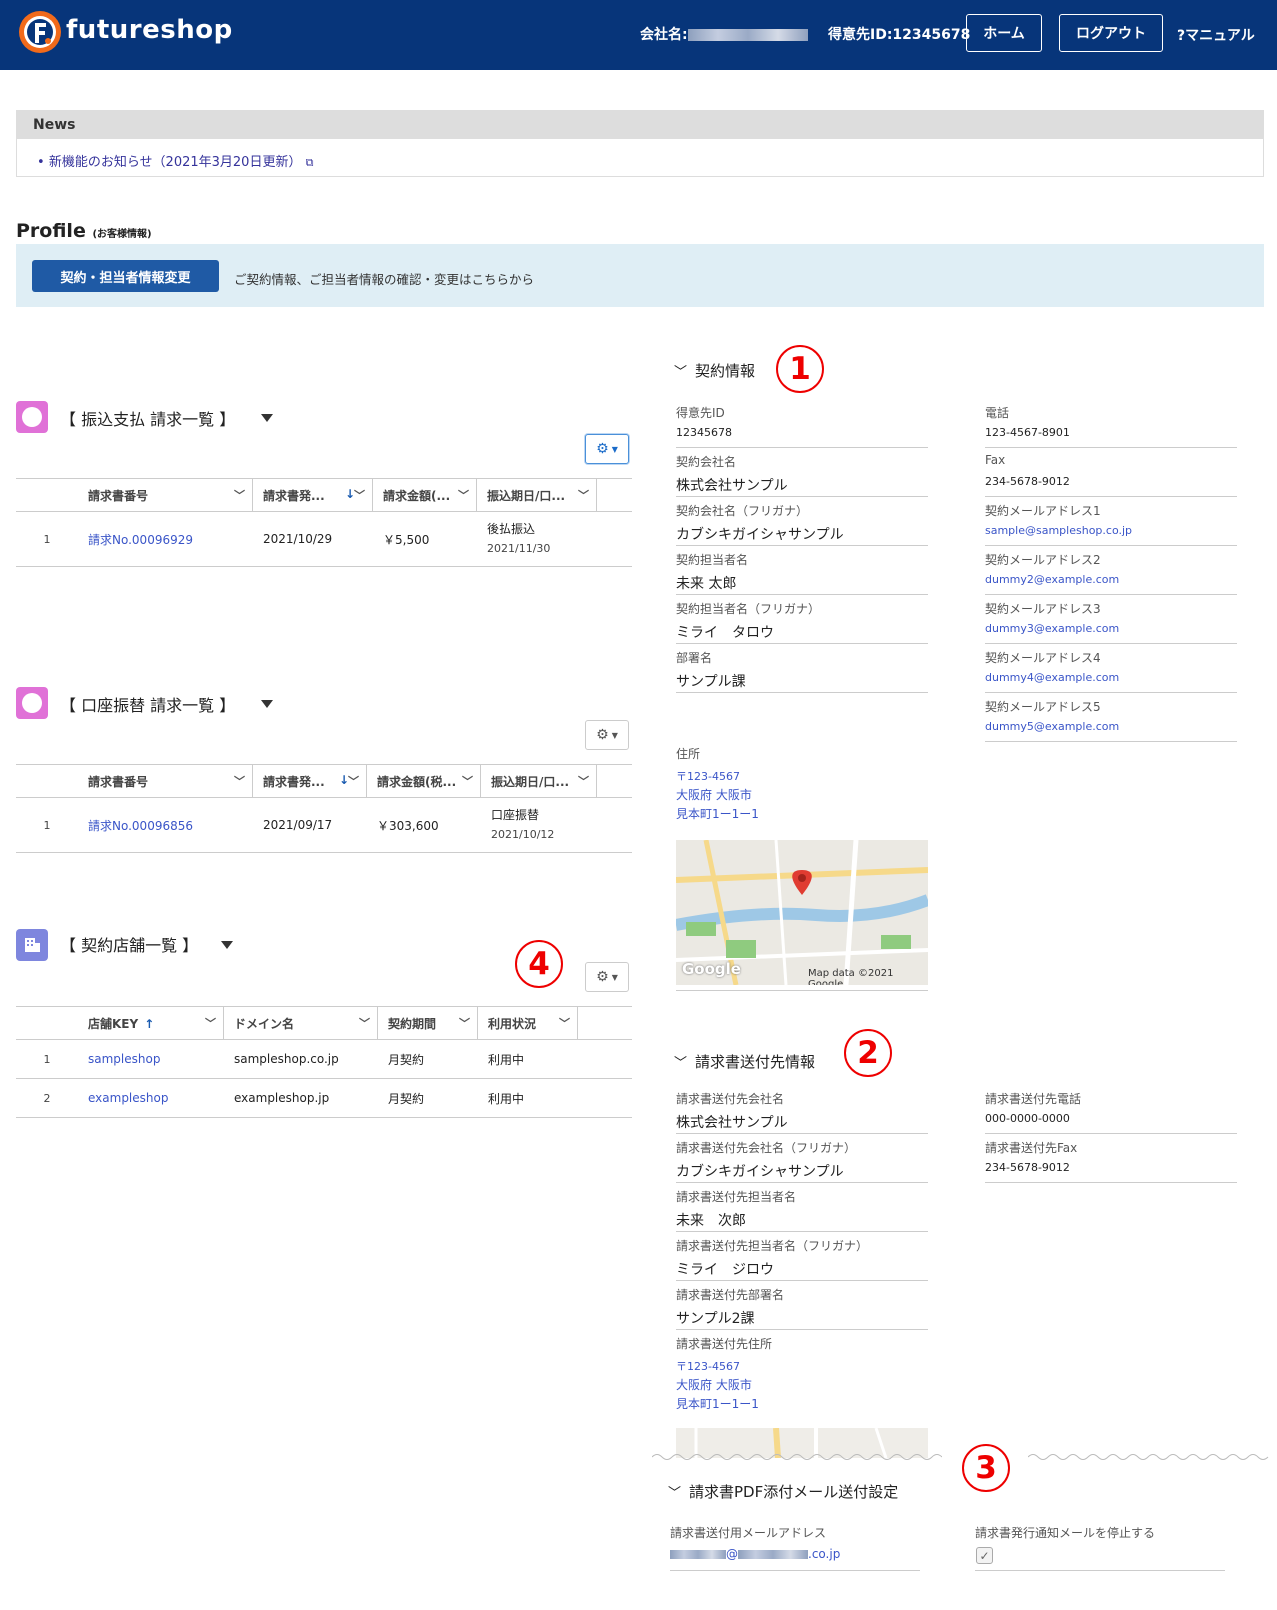 This screenshot has width=1277, height=1610. I want to click on company-name-blurred, so click(747, 35).